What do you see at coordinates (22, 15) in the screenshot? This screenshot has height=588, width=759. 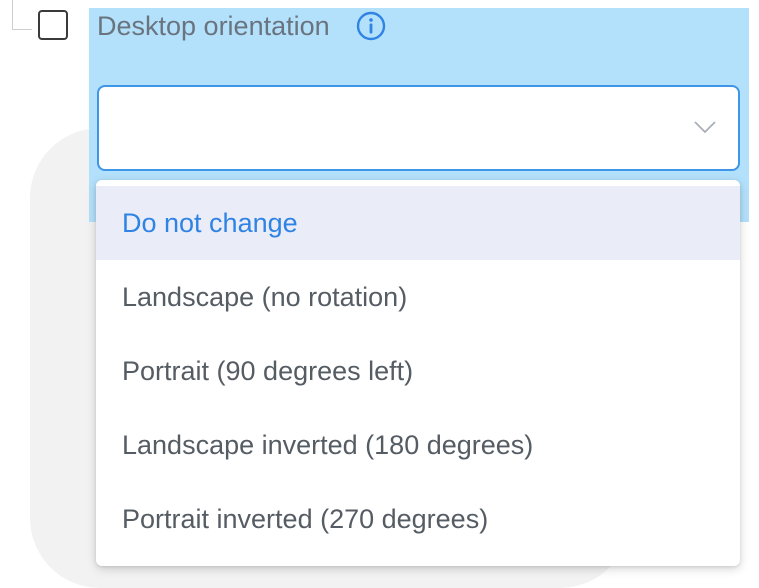 I see `tree-connector-line` at bounding box center [22, 15].